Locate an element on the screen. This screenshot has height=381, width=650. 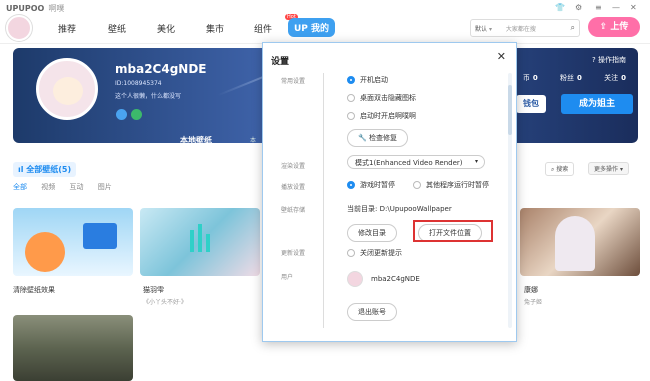
section-update: 更新设置 is located at coordinates (293, 252).